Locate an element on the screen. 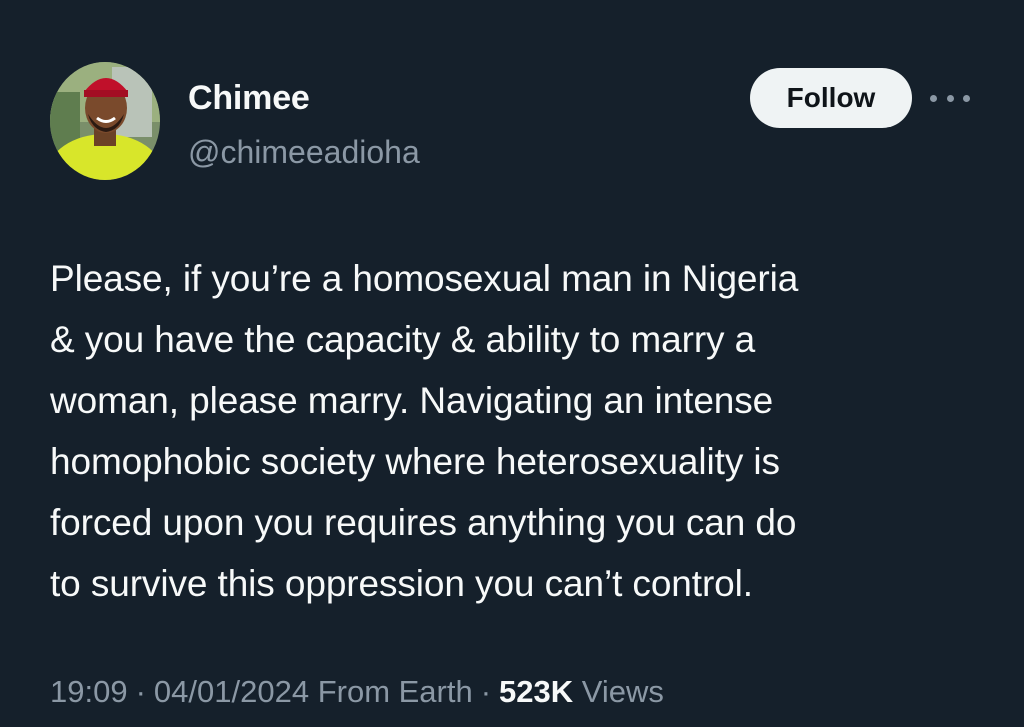 The width and height of the screenshot is (1024, 727). views-count: 523K is located at coordinates (536, 691).